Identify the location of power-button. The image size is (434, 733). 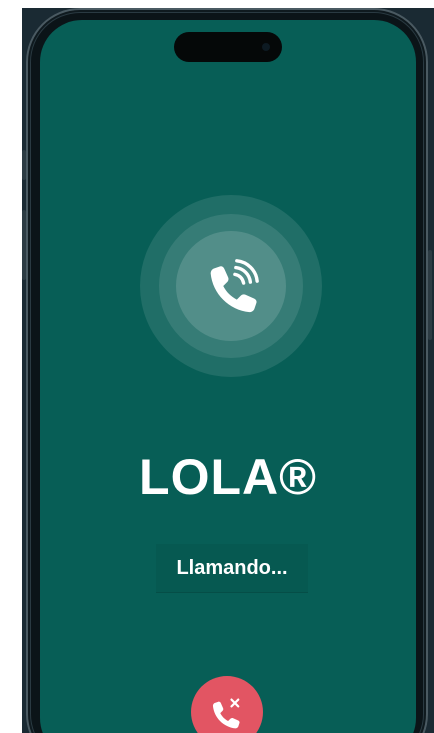
(430, 295).